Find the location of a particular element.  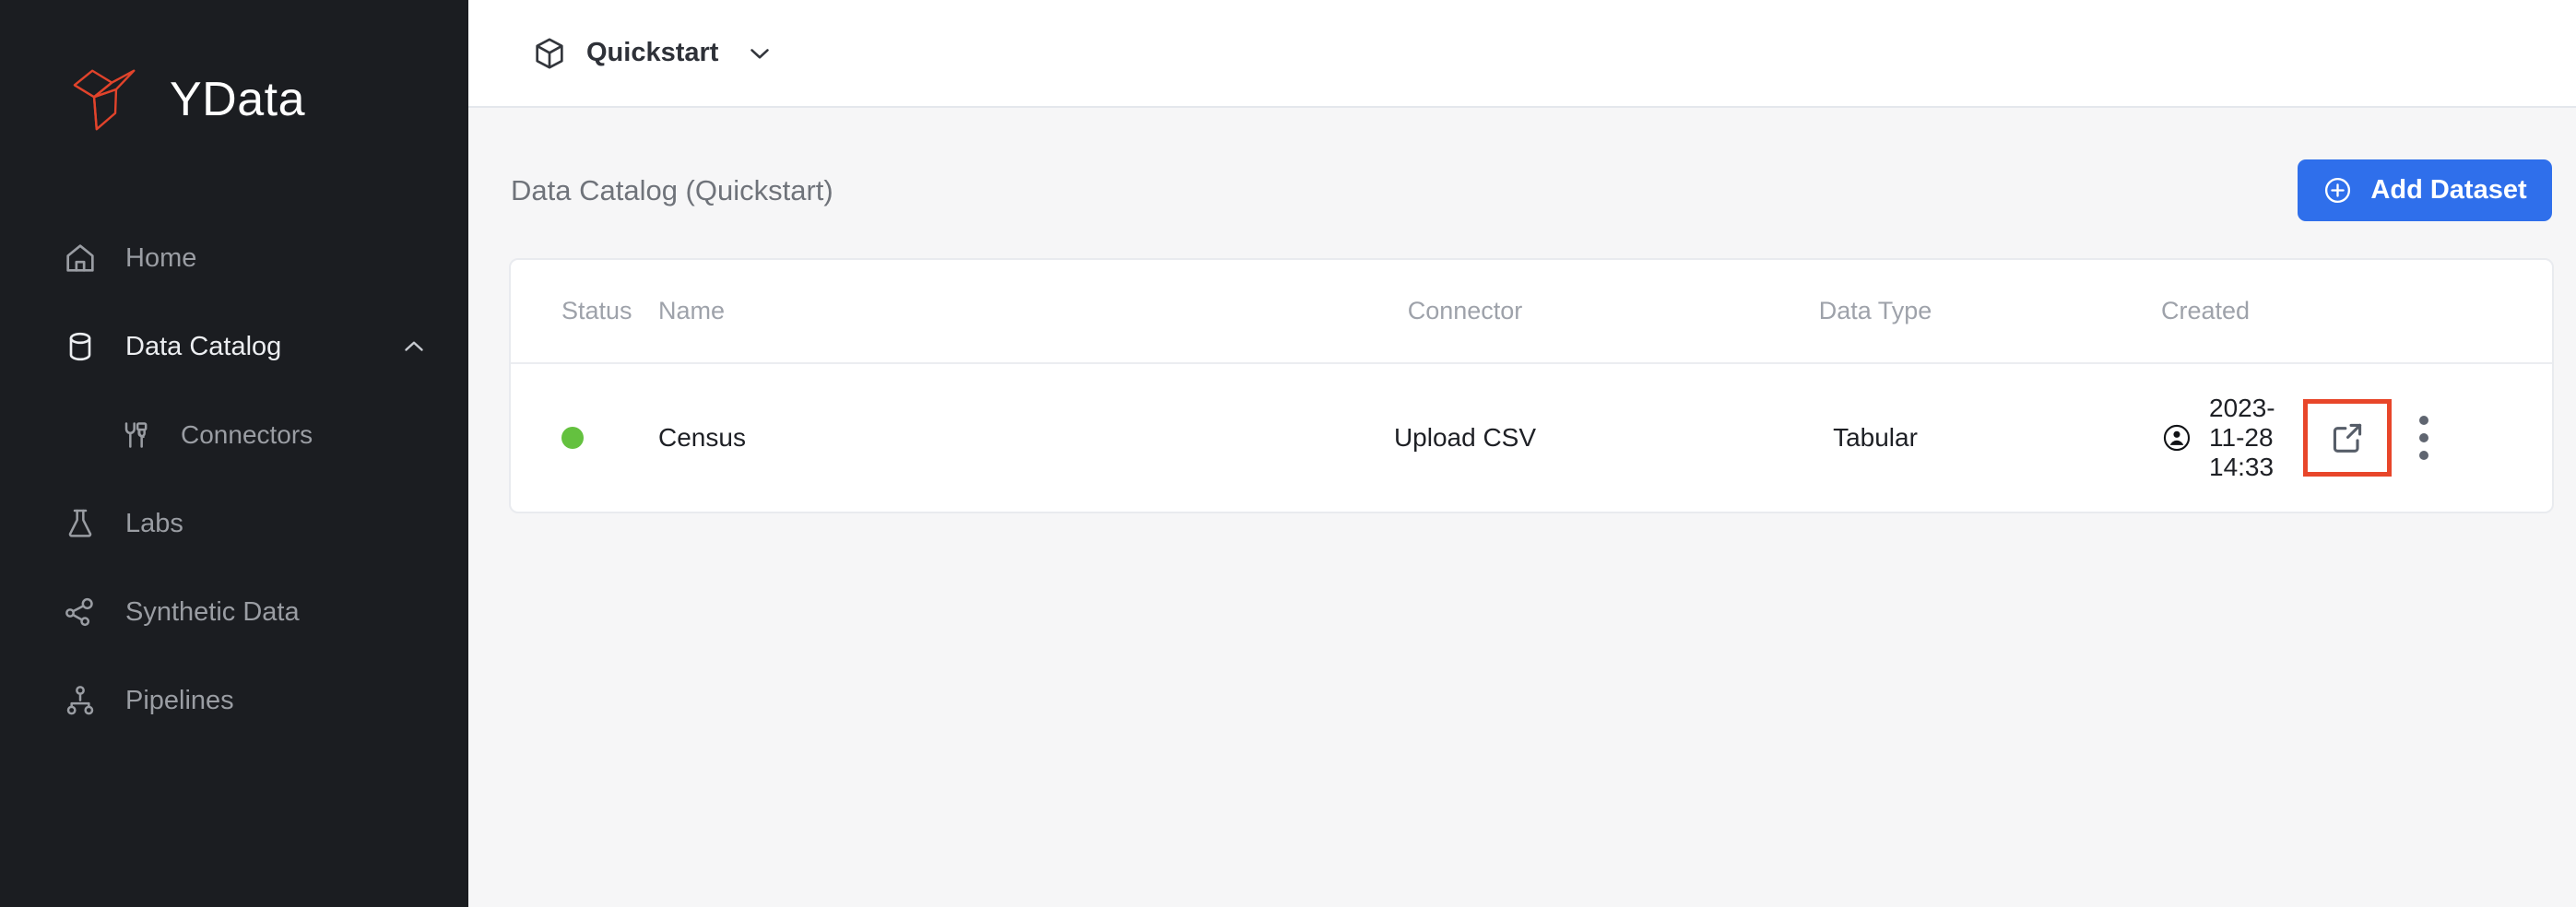

status-cell is located at coordinates (584, 438).